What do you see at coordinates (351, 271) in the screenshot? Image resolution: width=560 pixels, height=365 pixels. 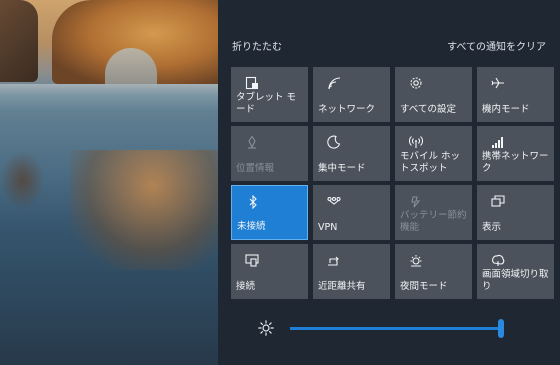 I see `quick-action-tile: 近距離共有` at bounding box center [351, 271].